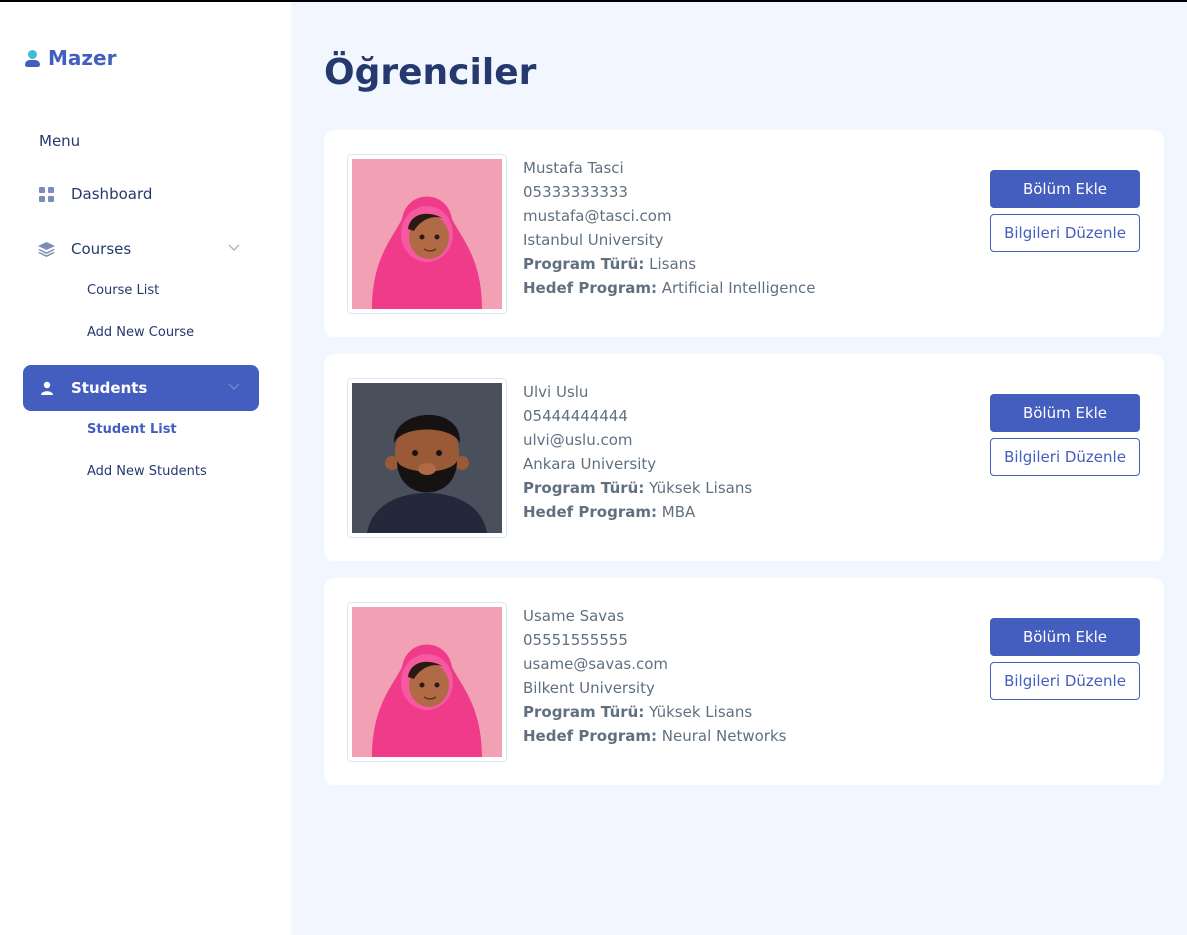  What do you see at coordinates (46, 249) in the screenshot?
I see `stack-icon` at bounding box center [46, 249].